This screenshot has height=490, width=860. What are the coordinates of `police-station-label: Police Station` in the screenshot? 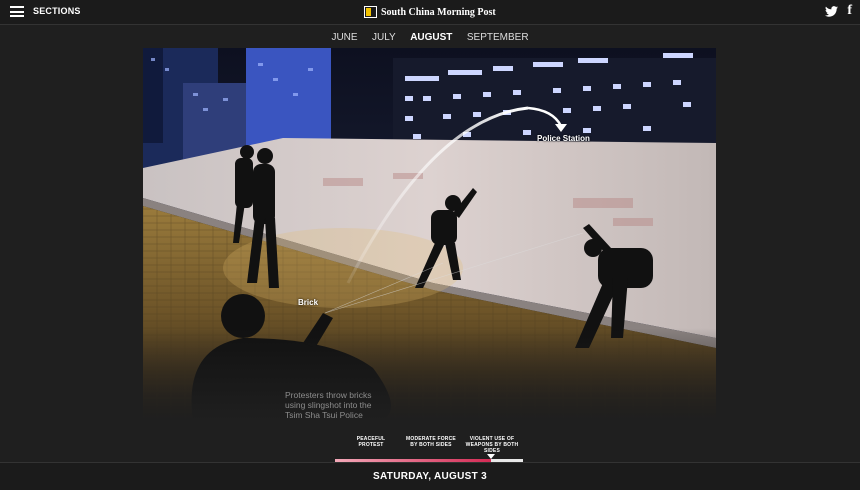 It's located at (563, 138).